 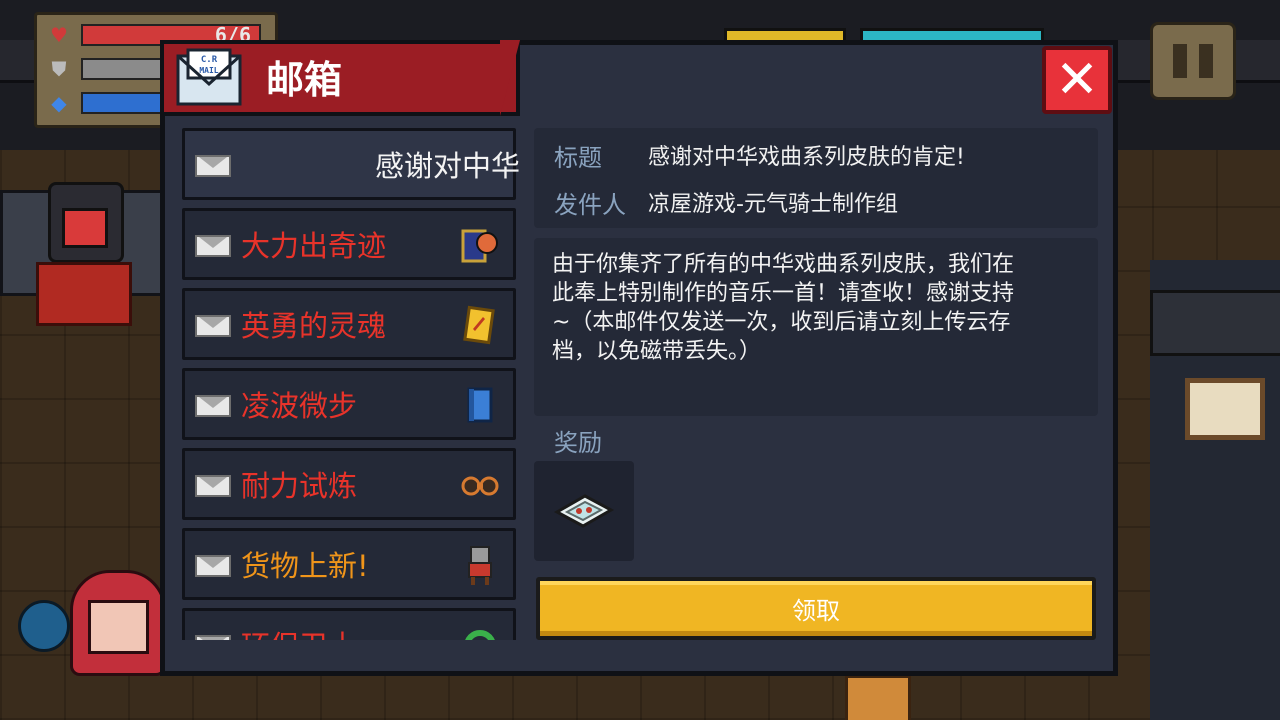 I want to click on goggles-icon, so click(x=480, y=486).